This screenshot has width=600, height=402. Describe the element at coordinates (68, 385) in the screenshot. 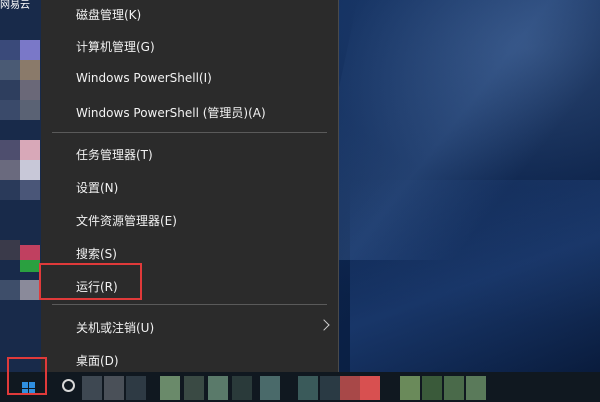

I see `search-icon` at that location.